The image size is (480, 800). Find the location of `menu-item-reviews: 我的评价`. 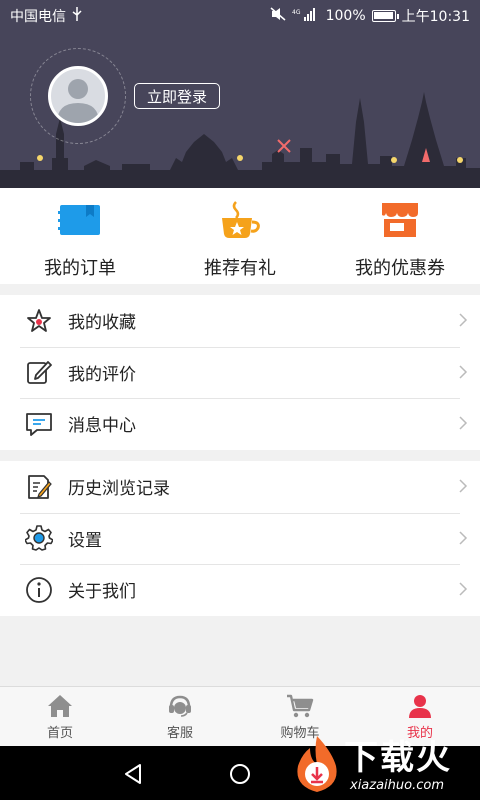

menu-item-reviews: 我的评价 is located at coordinates (240, 372).